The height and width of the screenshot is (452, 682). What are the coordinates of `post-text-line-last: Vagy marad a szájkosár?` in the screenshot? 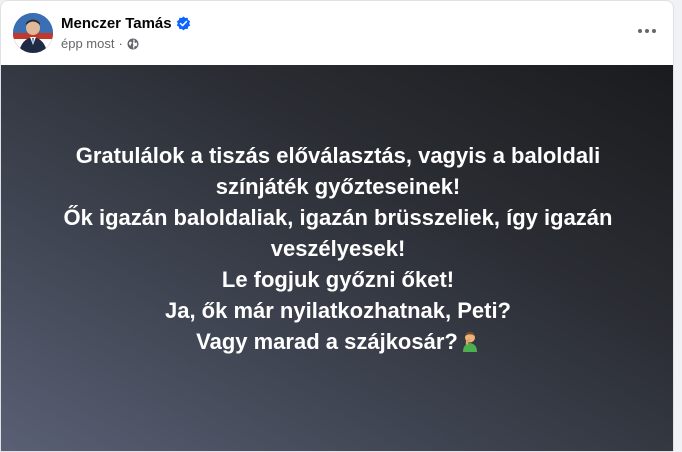 It's located at (338, 341).